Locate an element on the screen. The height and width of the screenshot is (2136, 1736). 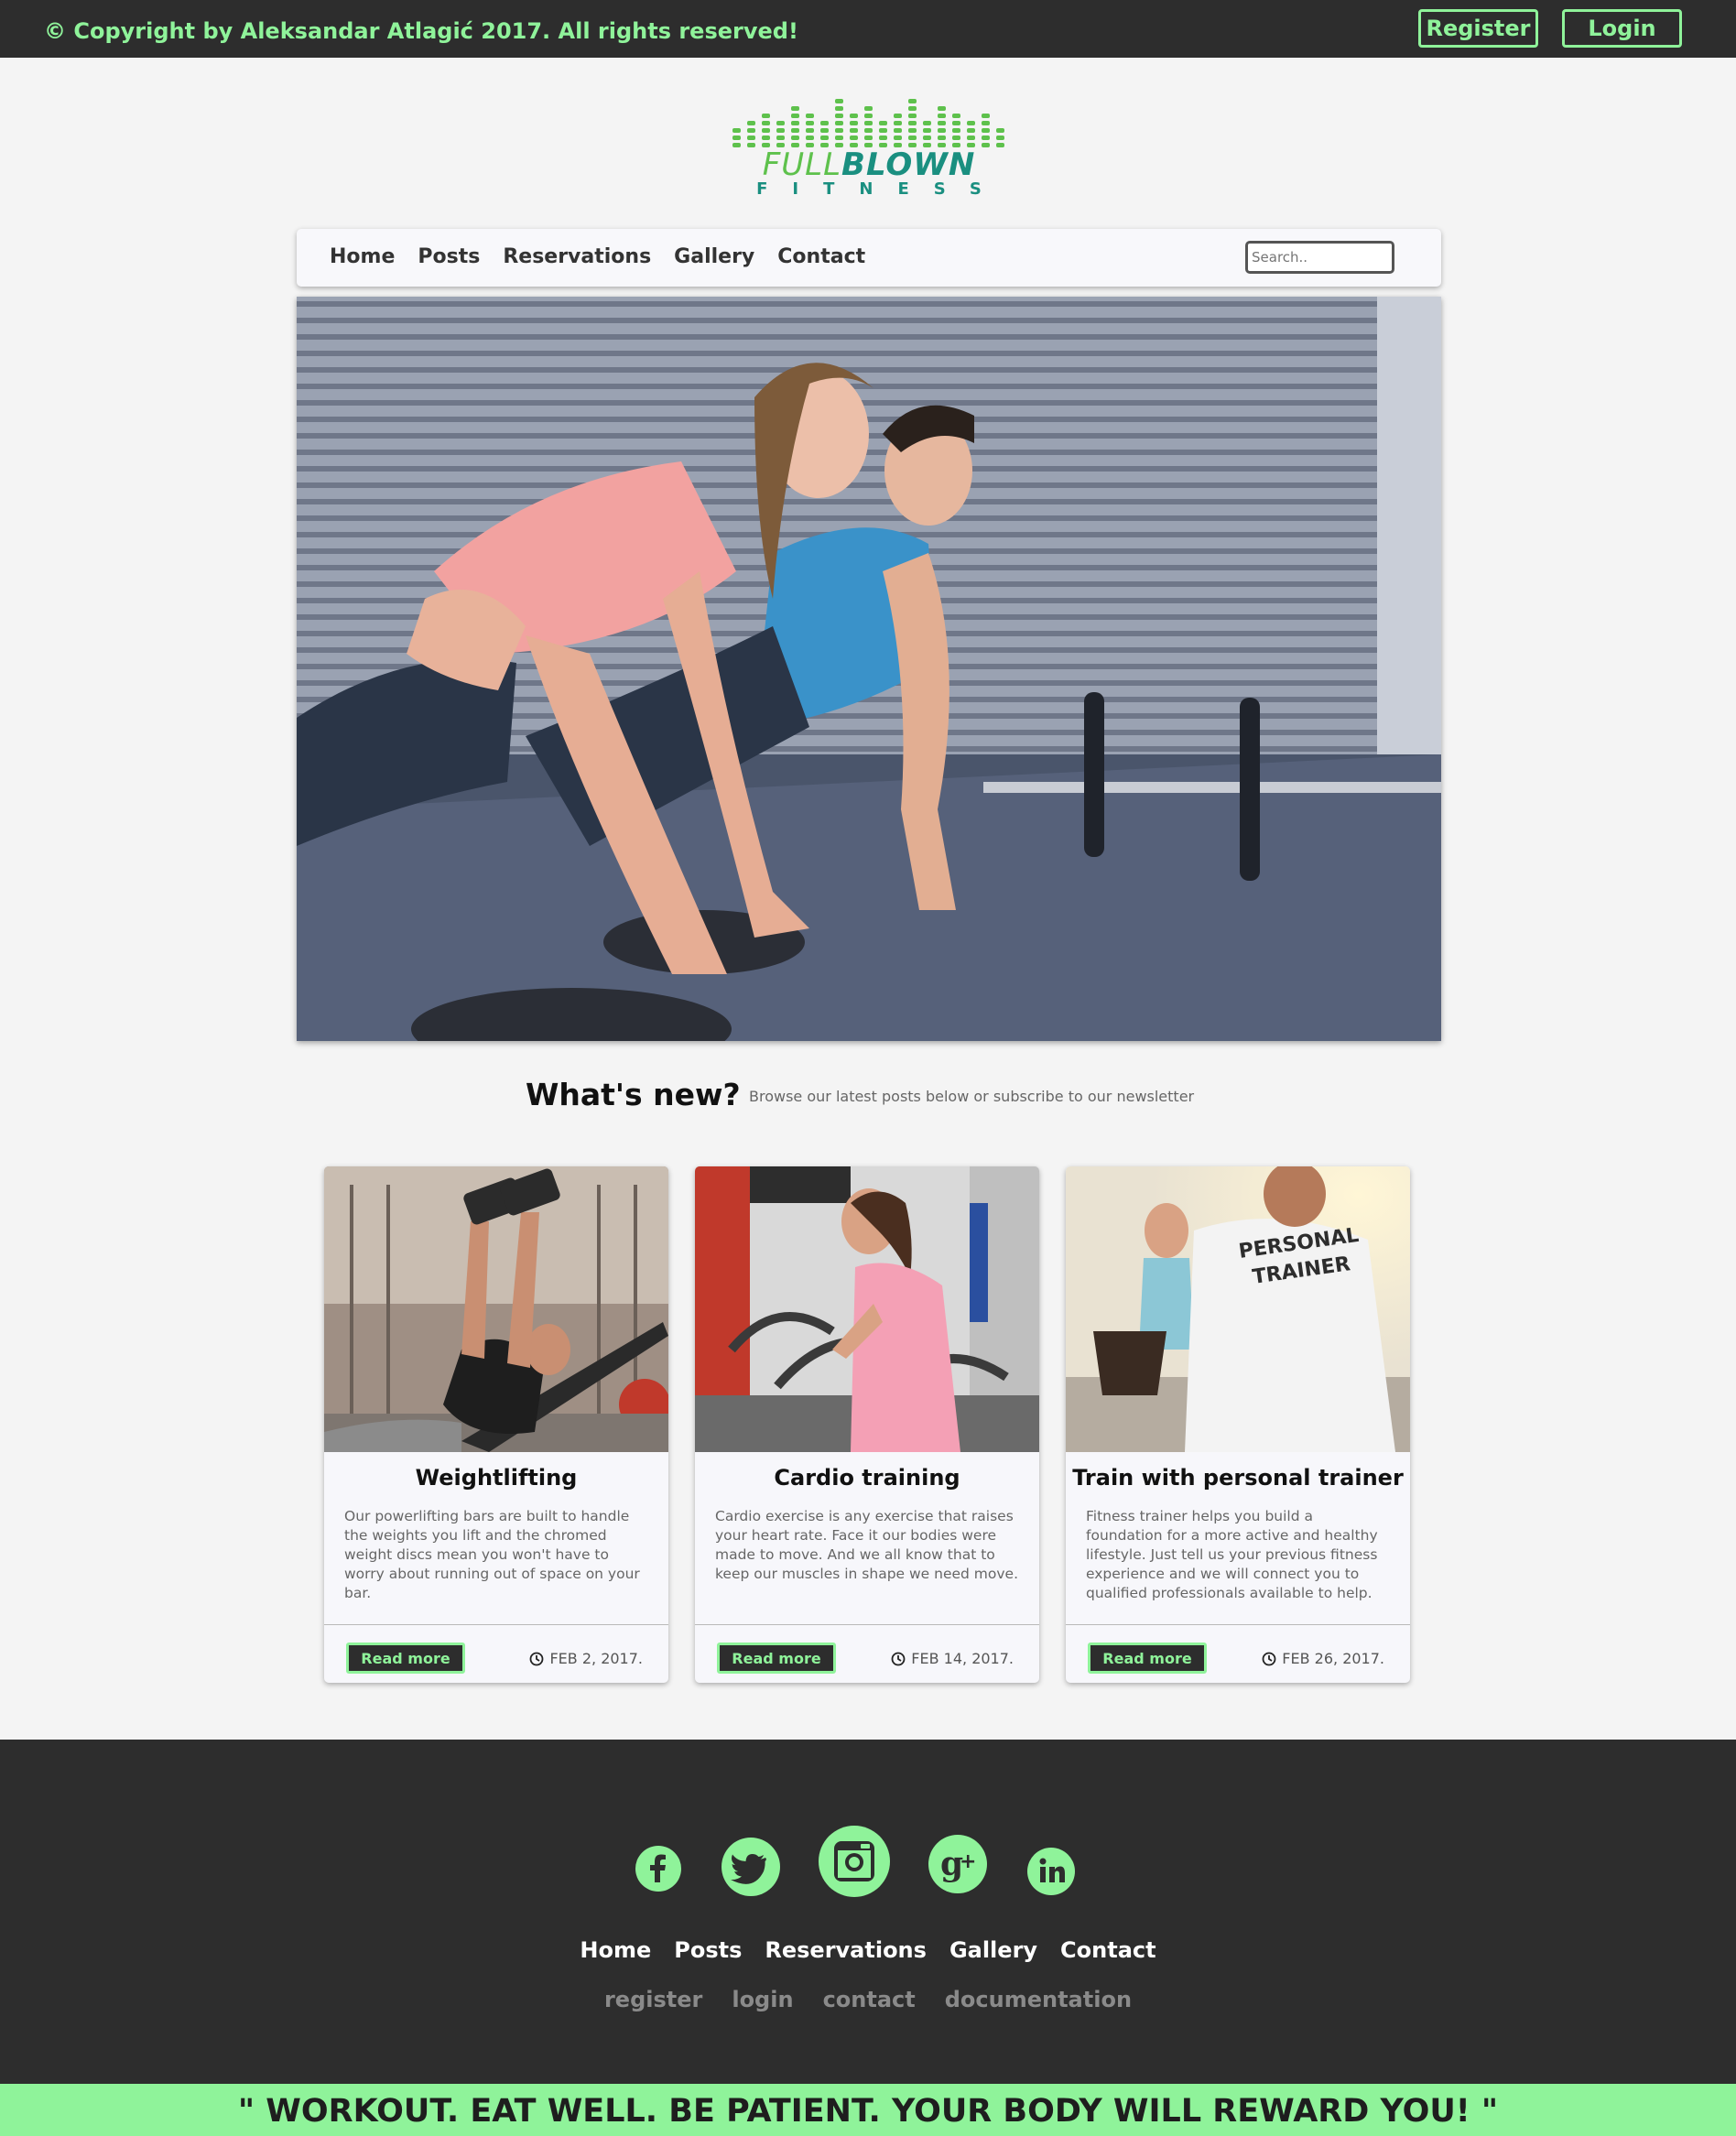
card-title: Train with personal trainer is located at coordinates (1238, 1478).